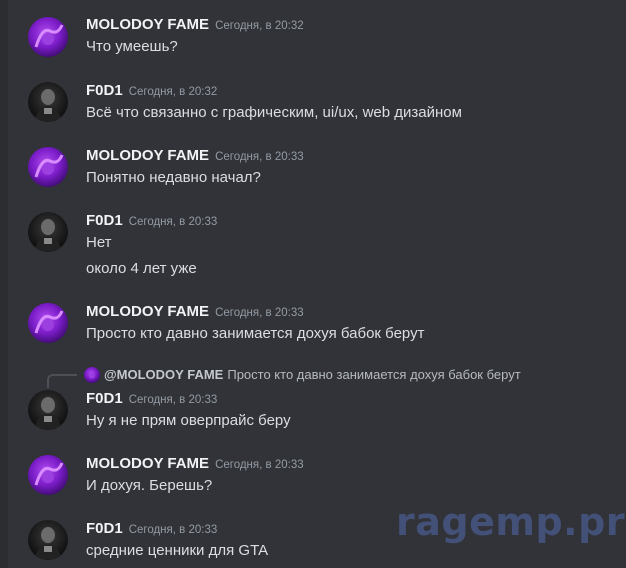  What do you see at coordinates (177, 550) in the screenshot?
I see `message-text: средние ценники для GTA` at bounding box center [177, 550].